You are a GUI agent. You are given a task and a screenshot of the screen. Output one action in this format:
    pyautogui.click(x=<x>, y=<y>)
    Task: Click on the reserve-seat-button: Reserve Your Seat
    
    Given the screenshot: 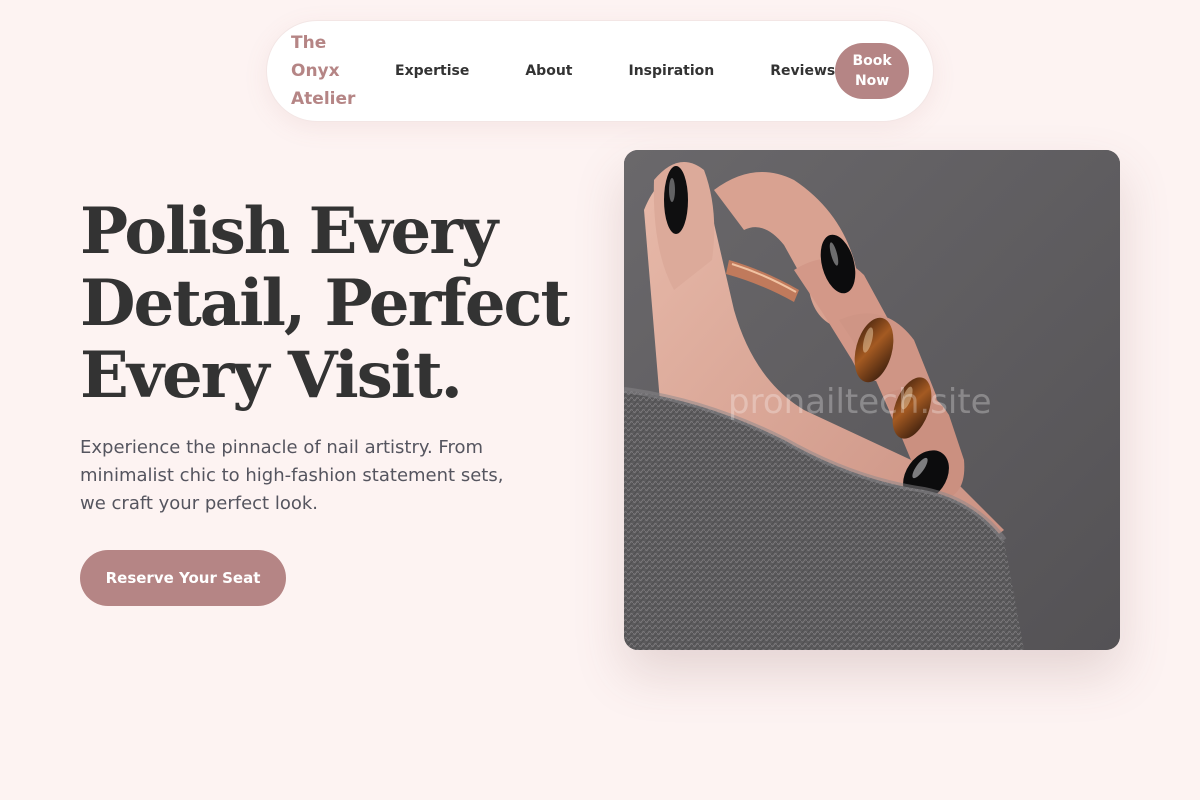 What is the action you would take?
    pyautogui.click(x=183, y=578)
    